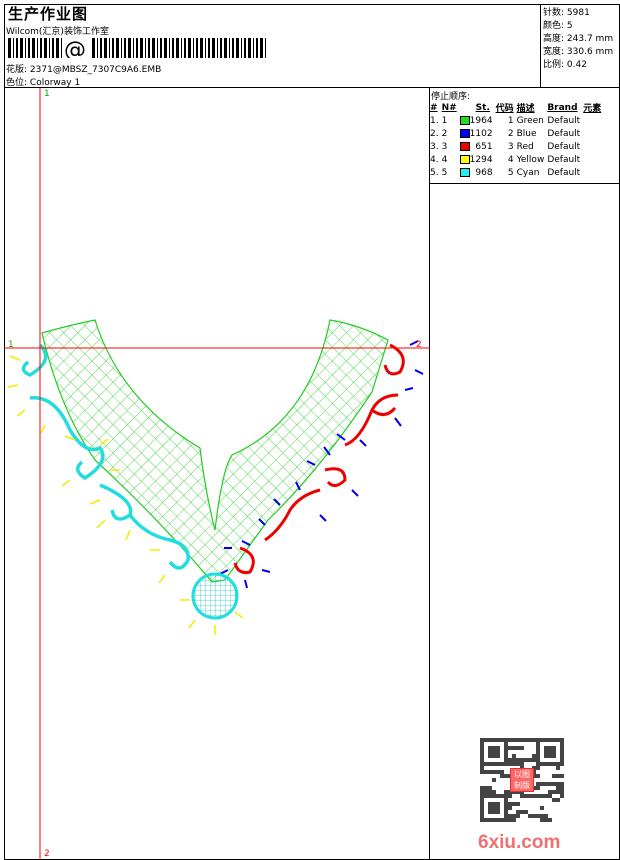 The width and height of the screenshot is (620, 860). Describe the element at coordinates (554, 26) in the screenshot. I see `stat-label: 颜色:` at that location.